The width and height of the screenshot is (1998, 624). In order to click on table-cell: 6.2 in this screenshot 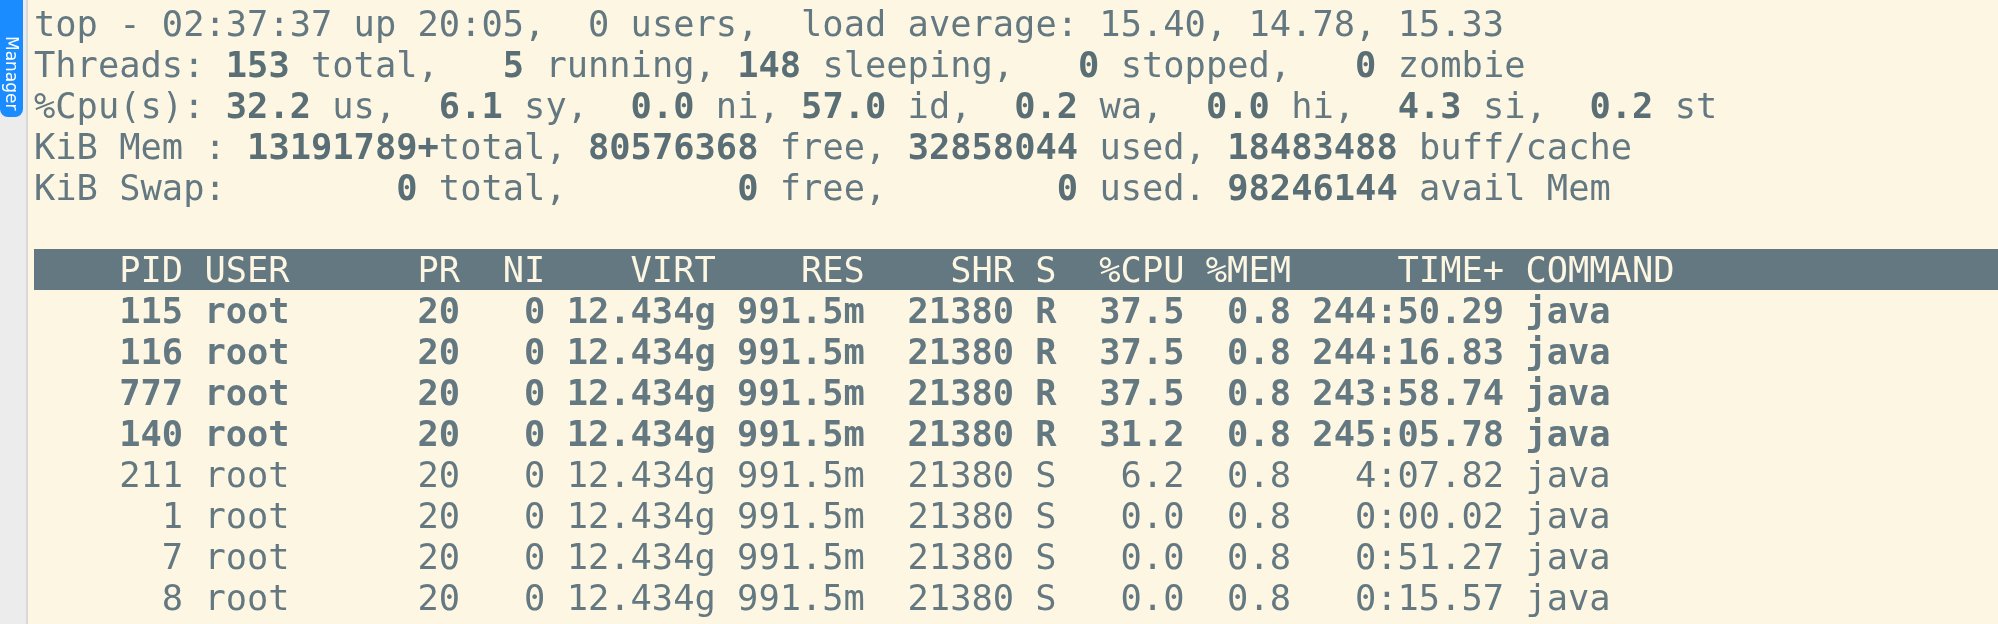, I will do `click(1152, 474)`.